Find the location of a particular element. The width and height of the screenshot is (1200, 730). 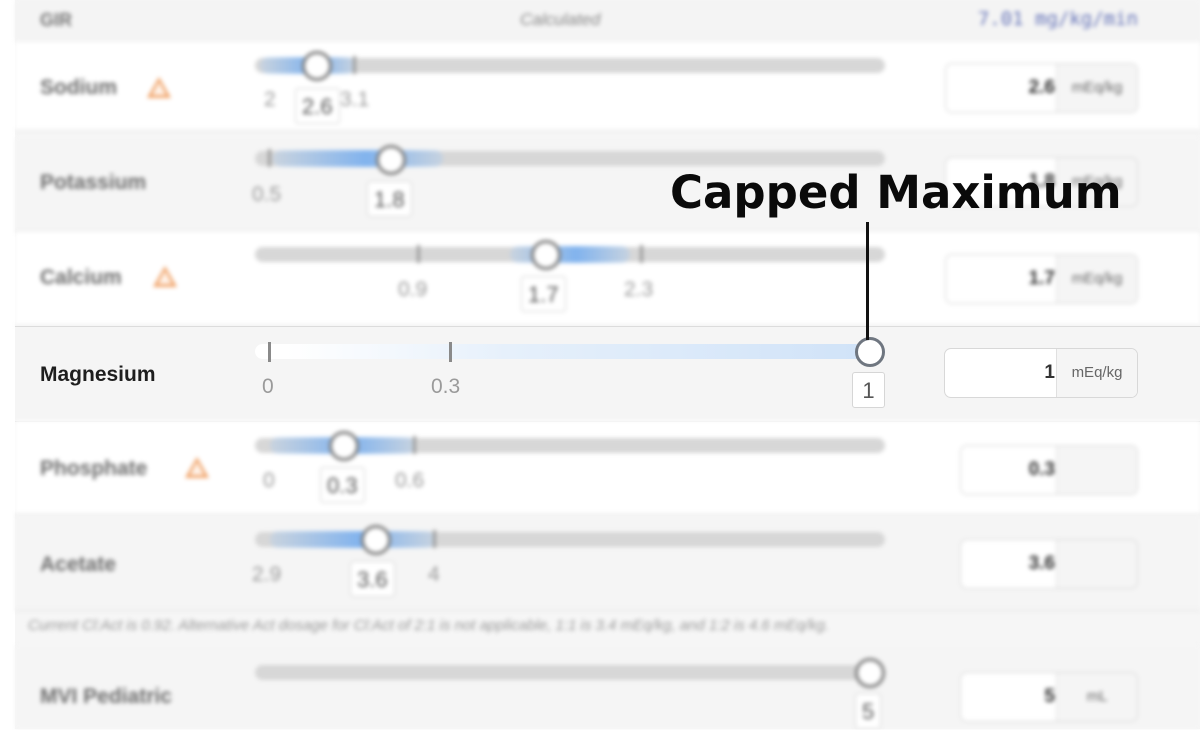

sodium-min-label: 2 is located at coordinates (270, 99).